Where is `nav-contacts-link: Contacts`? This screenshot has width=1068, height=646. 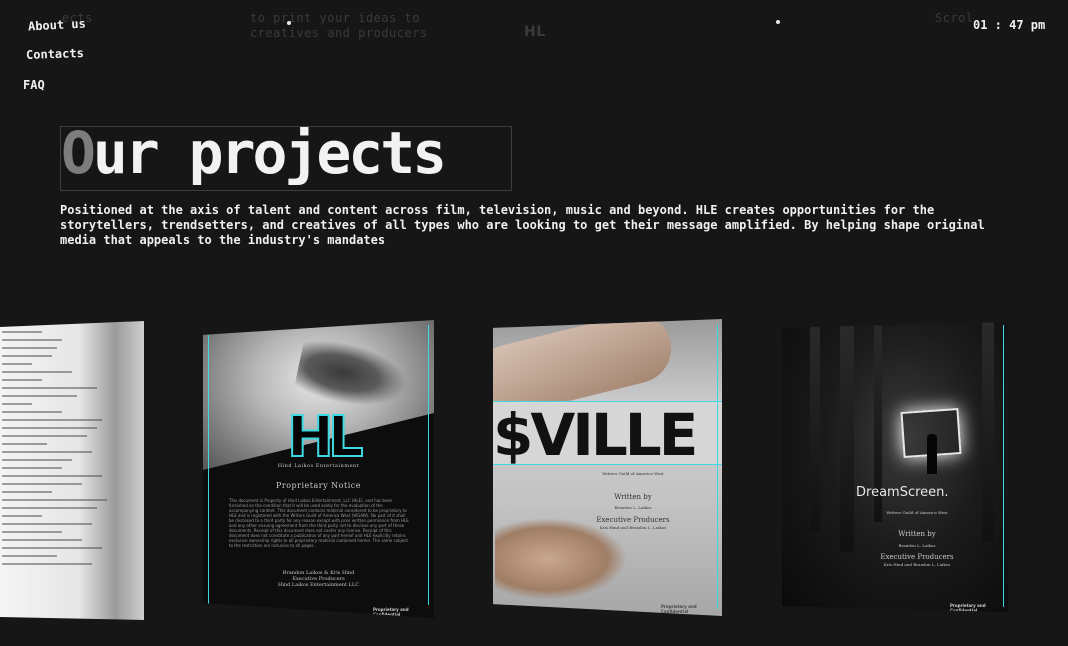
nav-contacts-link: Contacts is located at coordinates (55, 54).